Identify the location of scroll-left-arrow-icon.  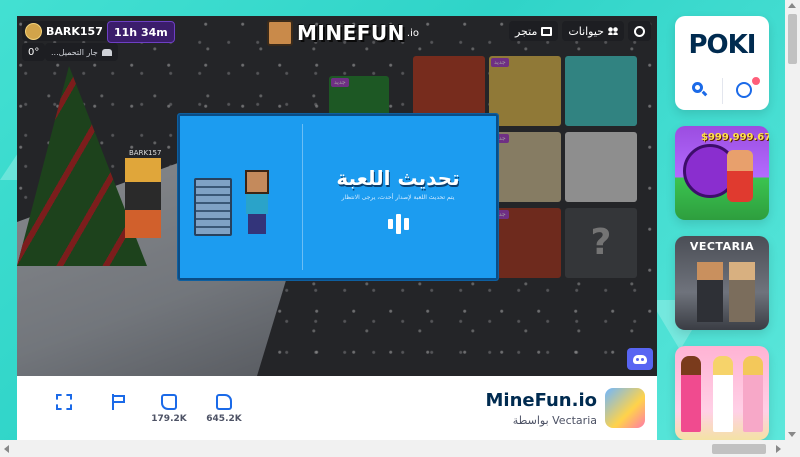
(6, 449).